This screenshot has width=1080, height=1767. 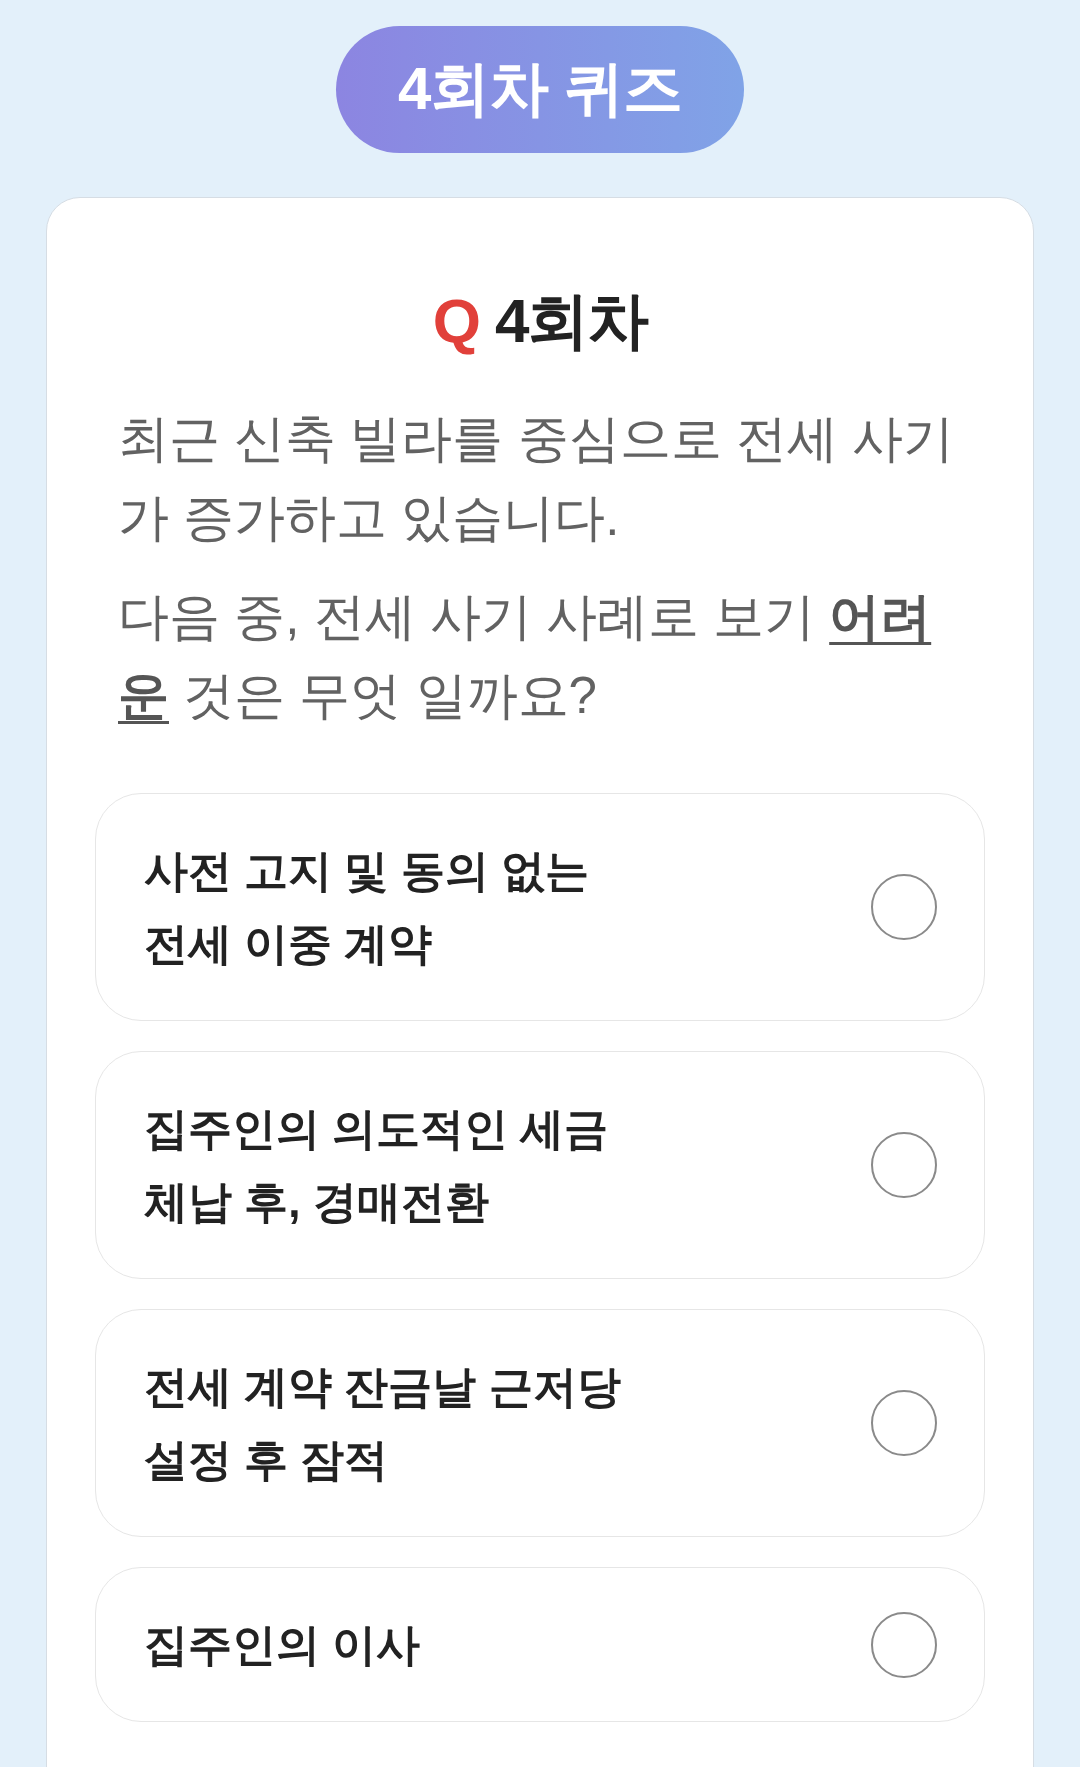 What do you see at coordinates (525, 656) in the screenshot?
I see `question-text: 다음 중, 전세 사기 사례로 보기 어려운 것은 무엇 일까요?` at bounding box center [525, 656].